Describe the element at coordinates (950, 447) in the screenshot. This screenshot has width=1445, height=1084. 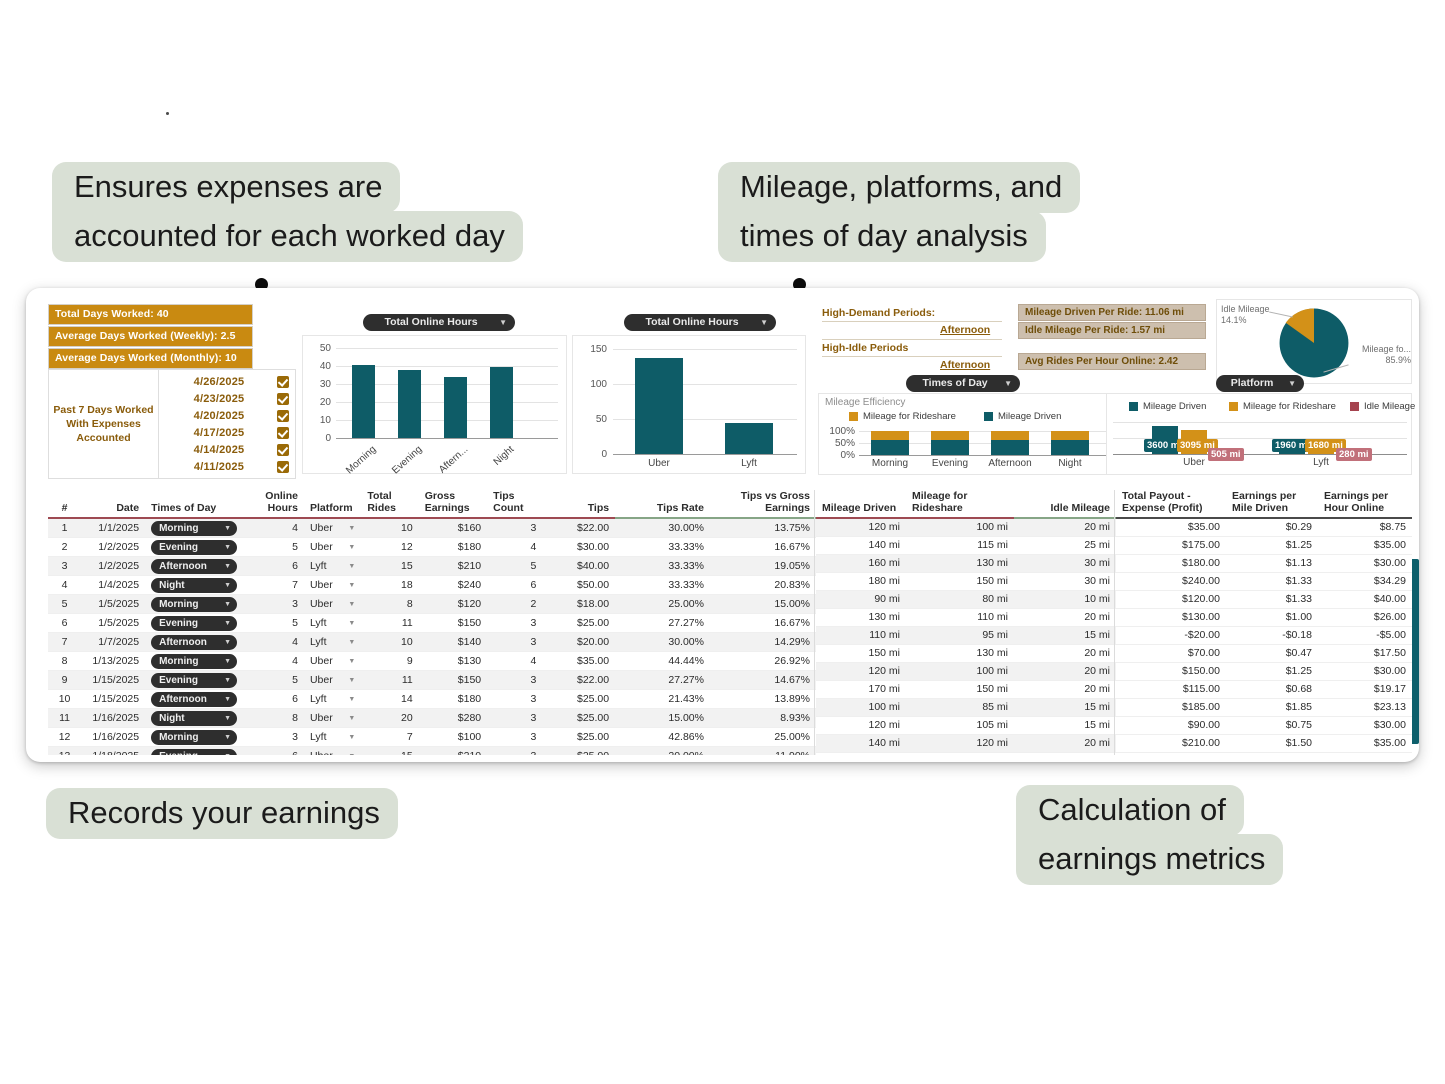
I see `stack-driven-evening` at that location.